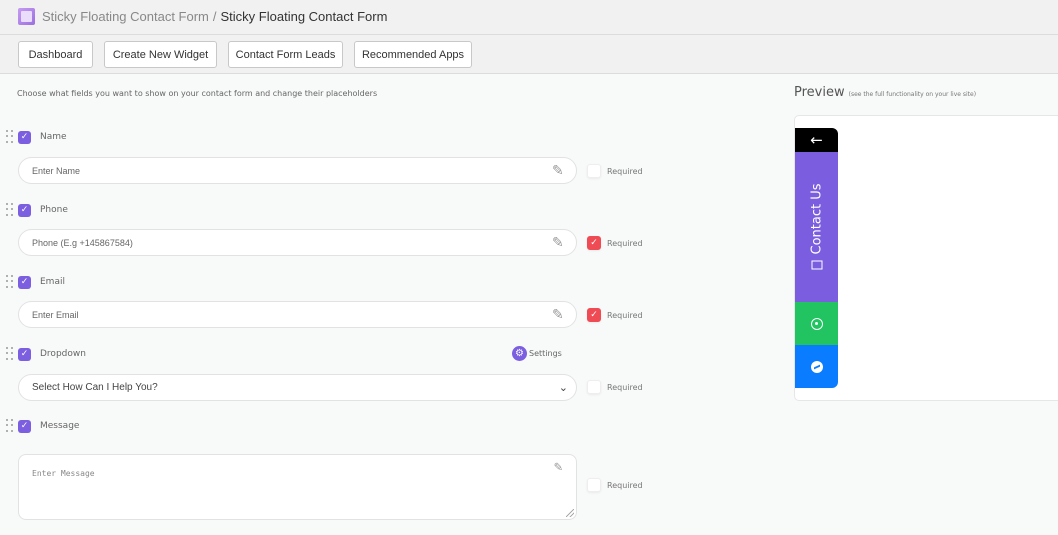  I want to click on field-label-name: Name, so click(53, 137).